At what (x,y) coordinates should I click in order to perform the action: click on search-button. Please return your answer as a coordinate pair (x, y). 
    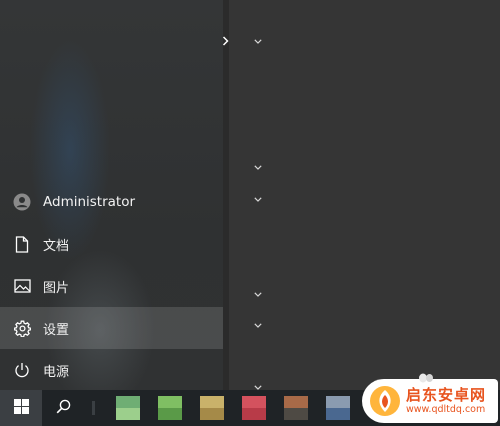
    Looking at the image, I should click on (63, 408).